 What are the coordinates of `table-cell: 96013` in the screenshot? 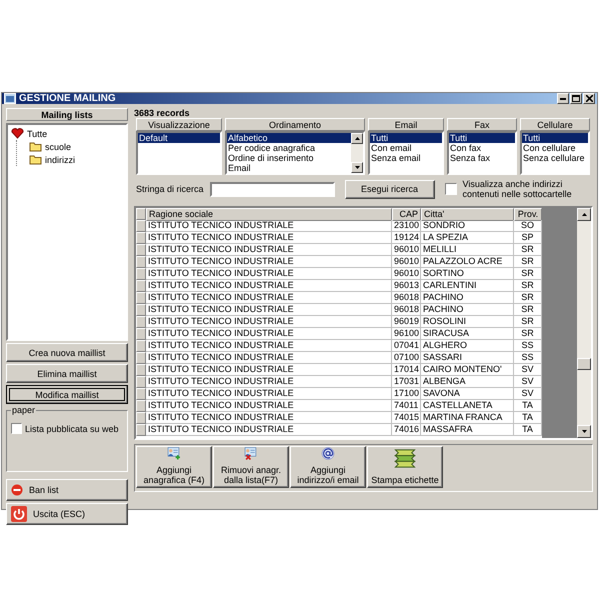 It's located at (406, 286).